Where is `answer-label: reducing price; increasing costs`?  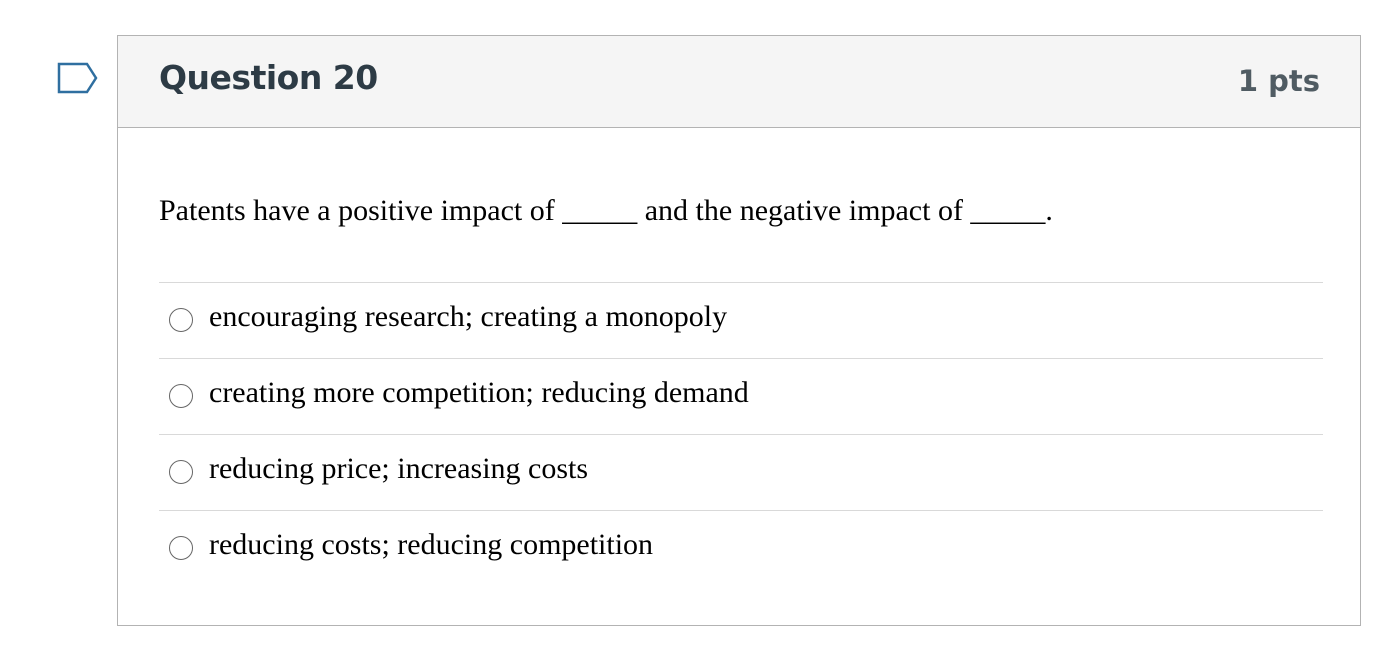
answer-label: reducing price; increasing costs is located at coordinates (399, 468).